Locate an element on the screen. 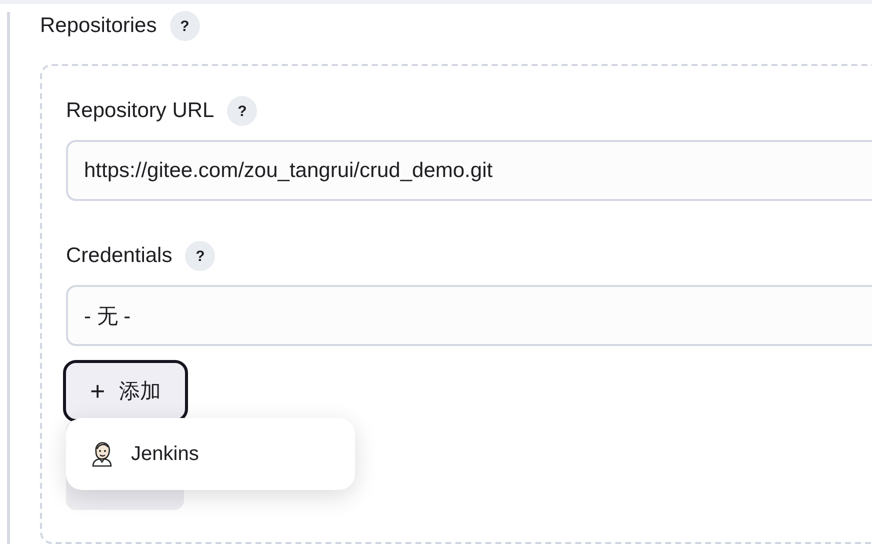 The height and width of the screenshot is (544, 872). add-button: + 添加 is located at coordinates (125, 391).